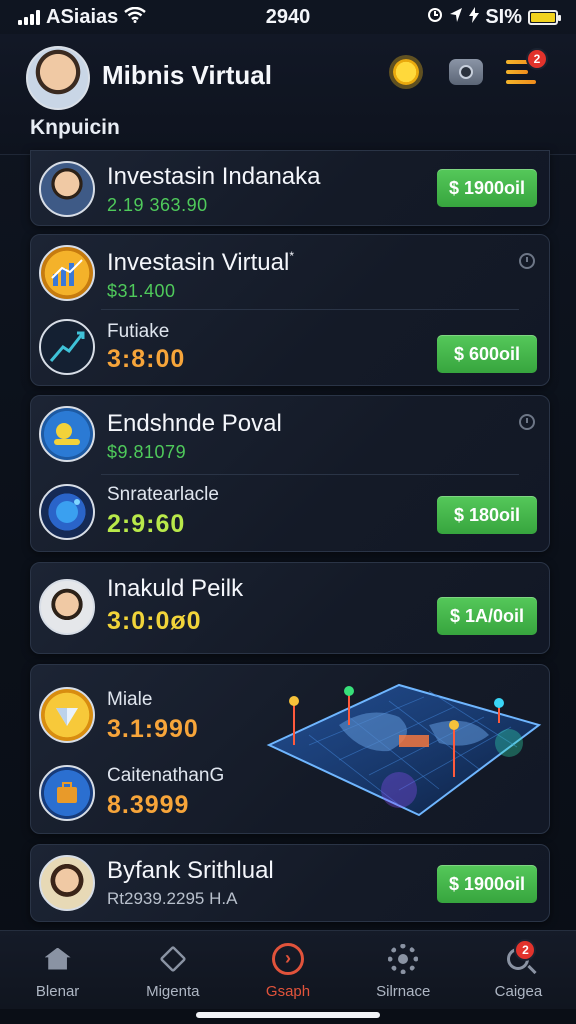 The height and width of the screenshot is (1024, 576). What do you see at coordinates (487, 515) in the screenshot?
I see `invest-button: $ 180oil` at bounding box center [487, 515].